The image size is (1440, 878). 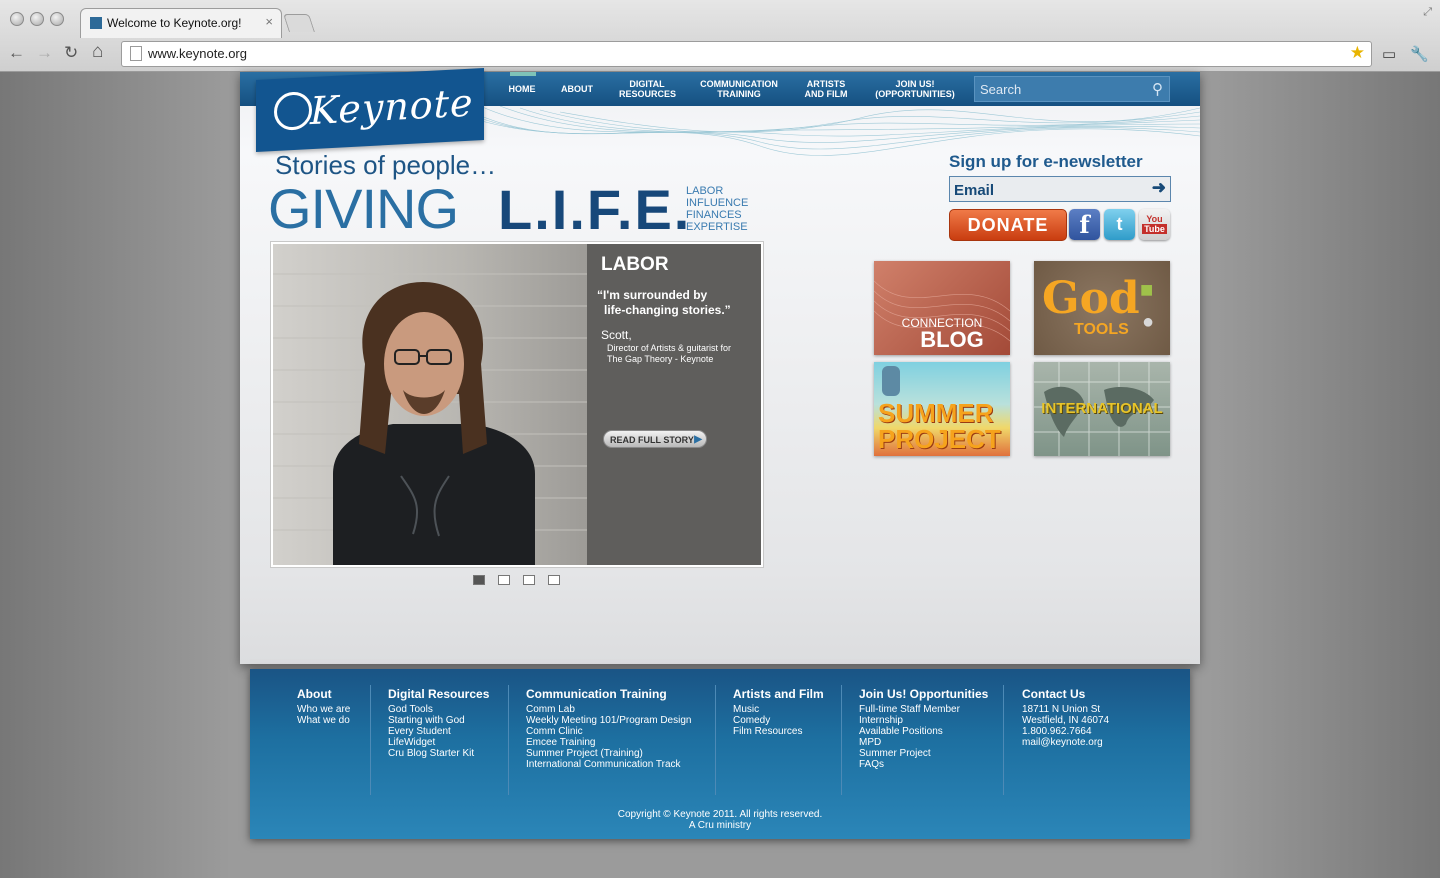 What do you see at coordinates (915, 89) in the screenshot?
I see `nav-join-us: JOIN US! (OPPORTUNITIES)` at bounding box center [915, 89].